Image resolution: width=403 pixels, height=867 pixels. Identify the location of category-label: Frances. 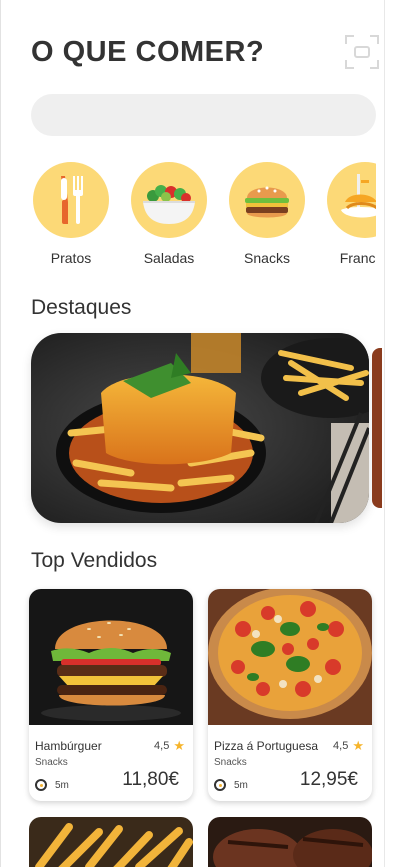
(357, 258).